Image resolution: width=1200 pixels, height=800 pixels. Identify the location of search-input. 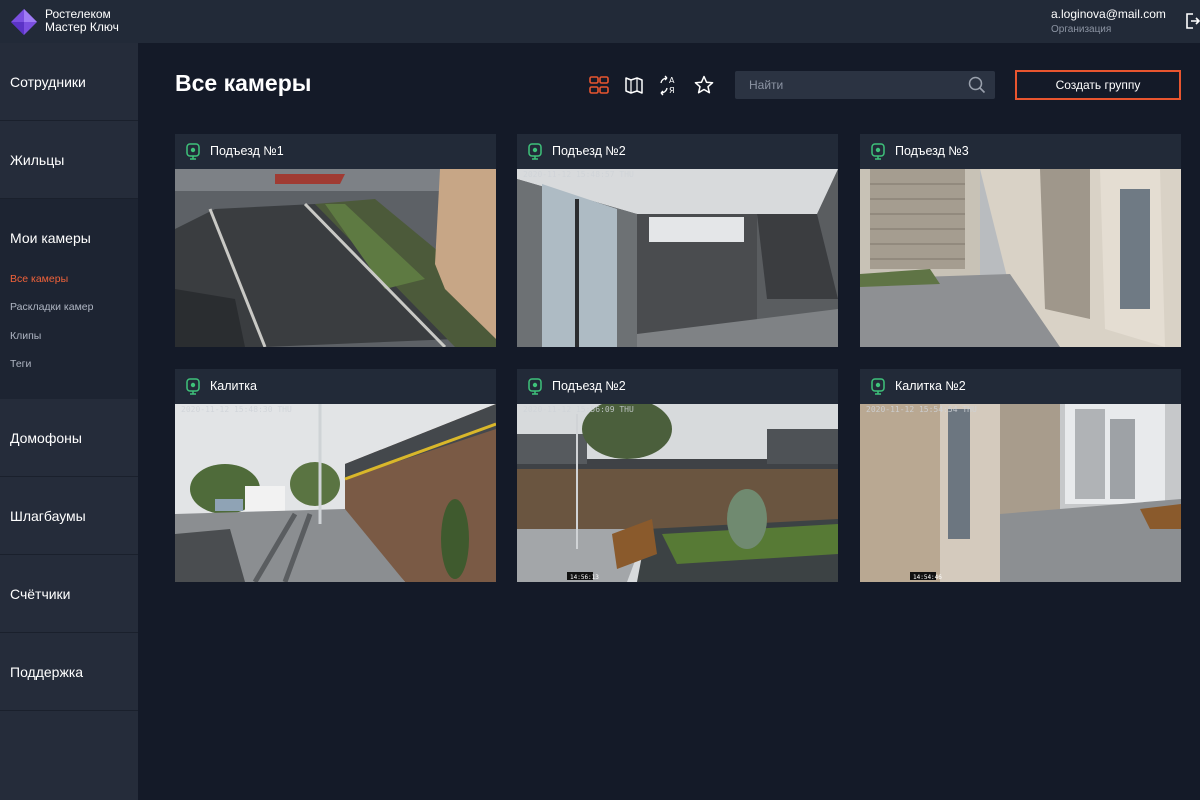
(847, 85).